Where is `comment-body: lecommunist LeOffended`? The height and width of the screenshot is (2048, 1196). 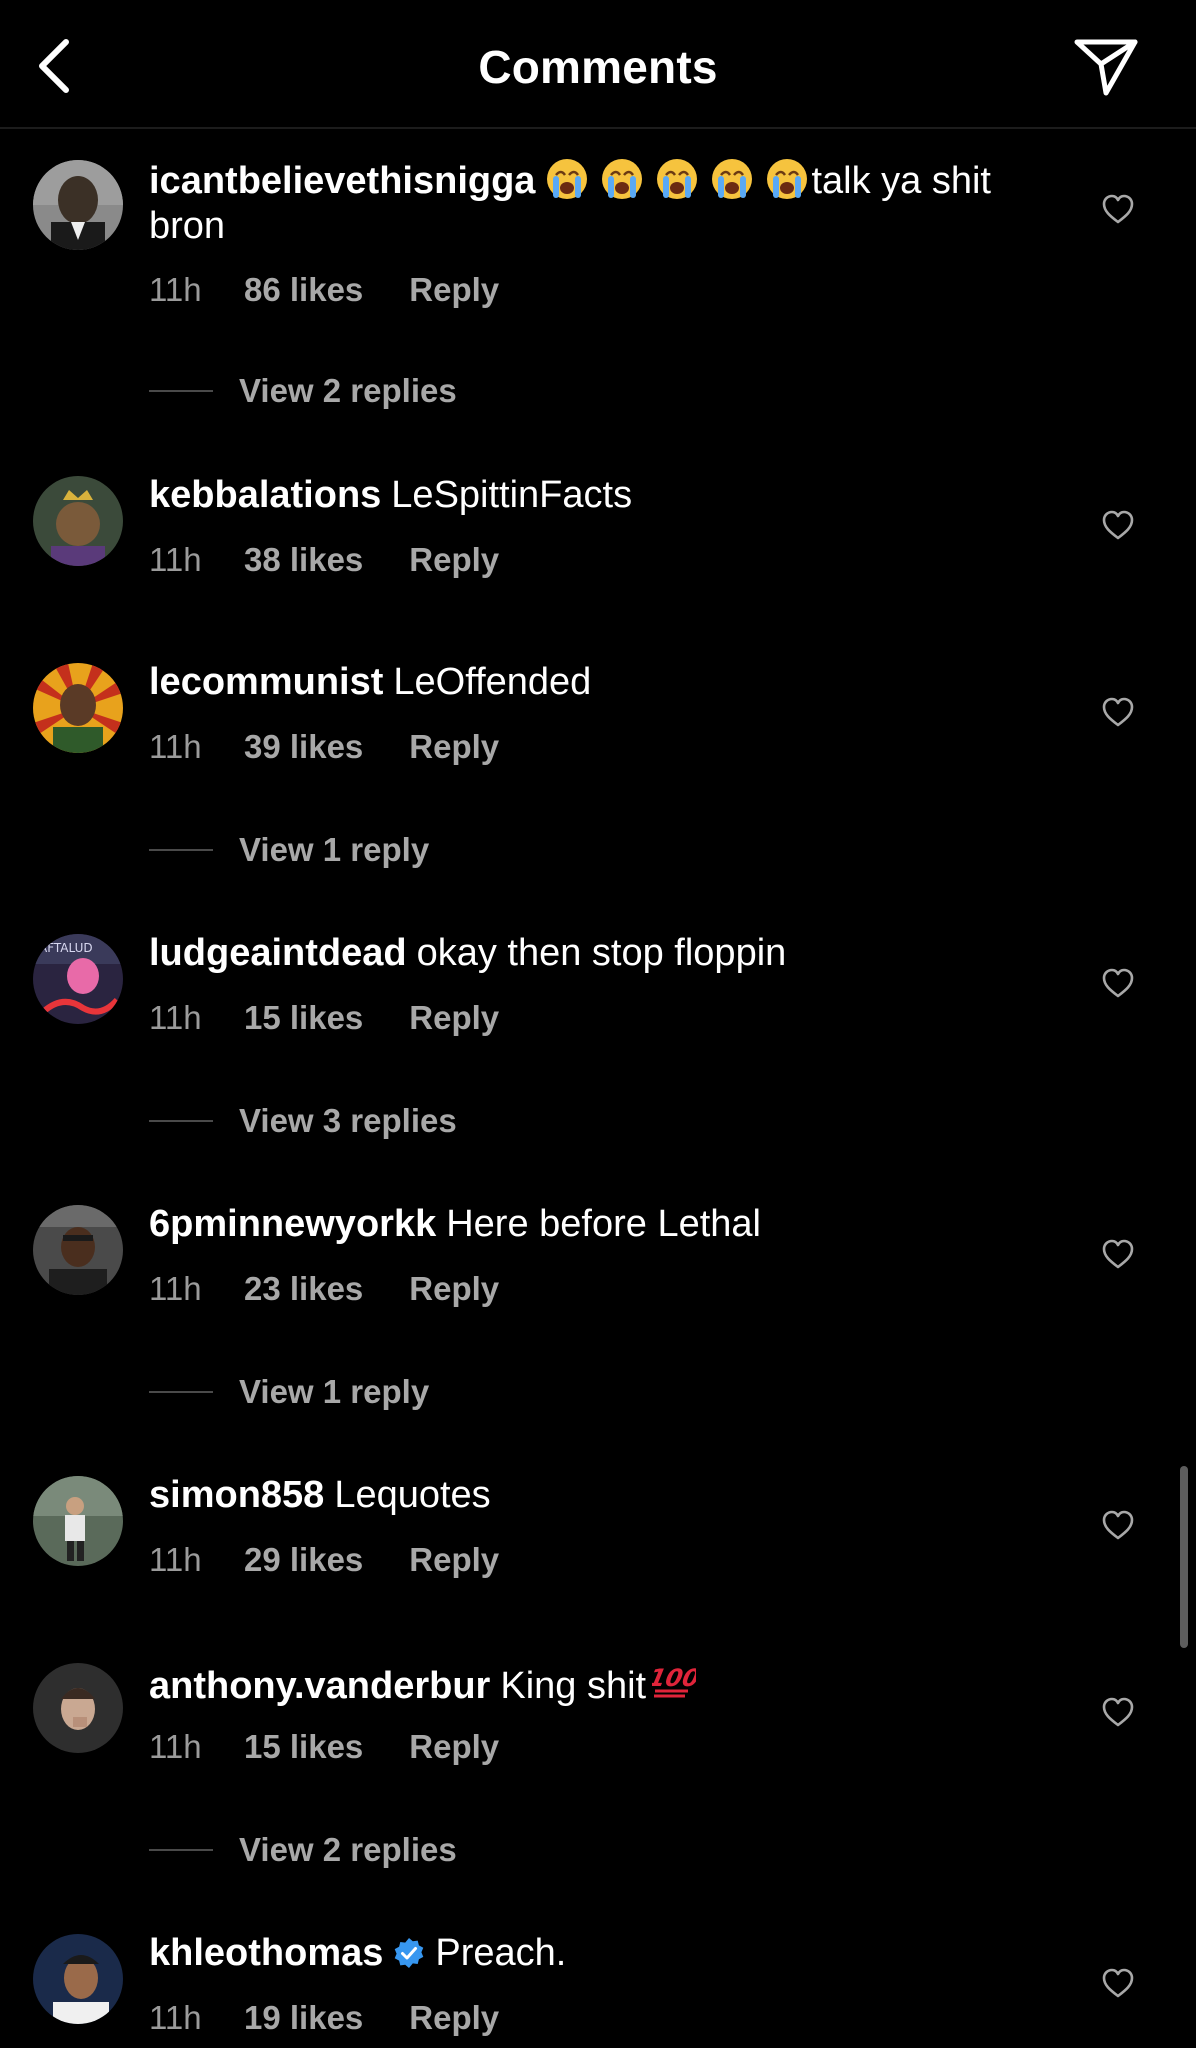 comment-body: lecommunist LeOffended is located at coordinates (601, 682).